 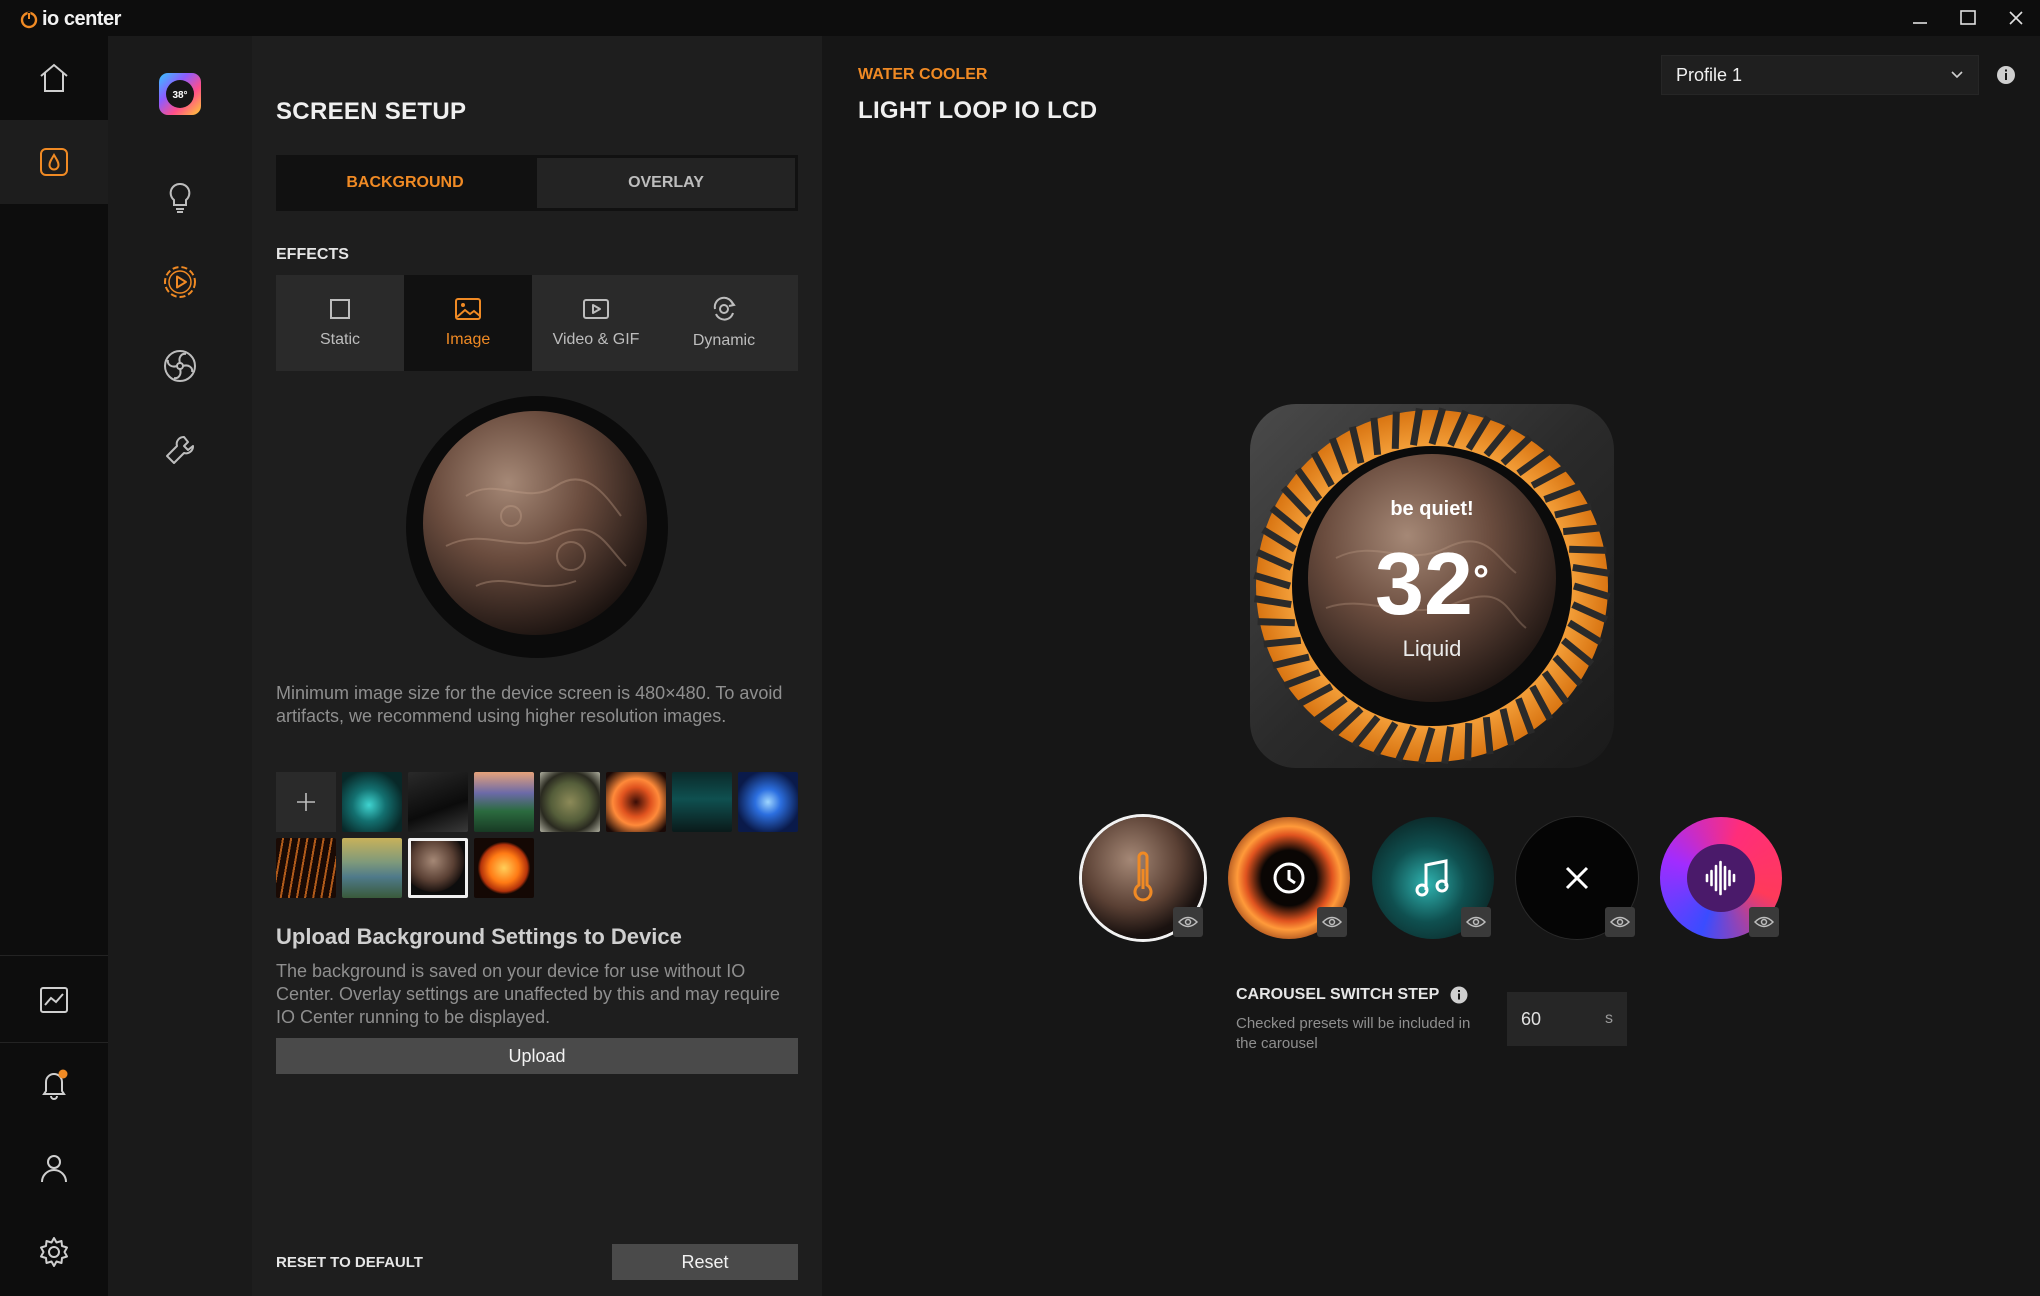 I want to click on notification-dot, so click(x=63, y=1074).